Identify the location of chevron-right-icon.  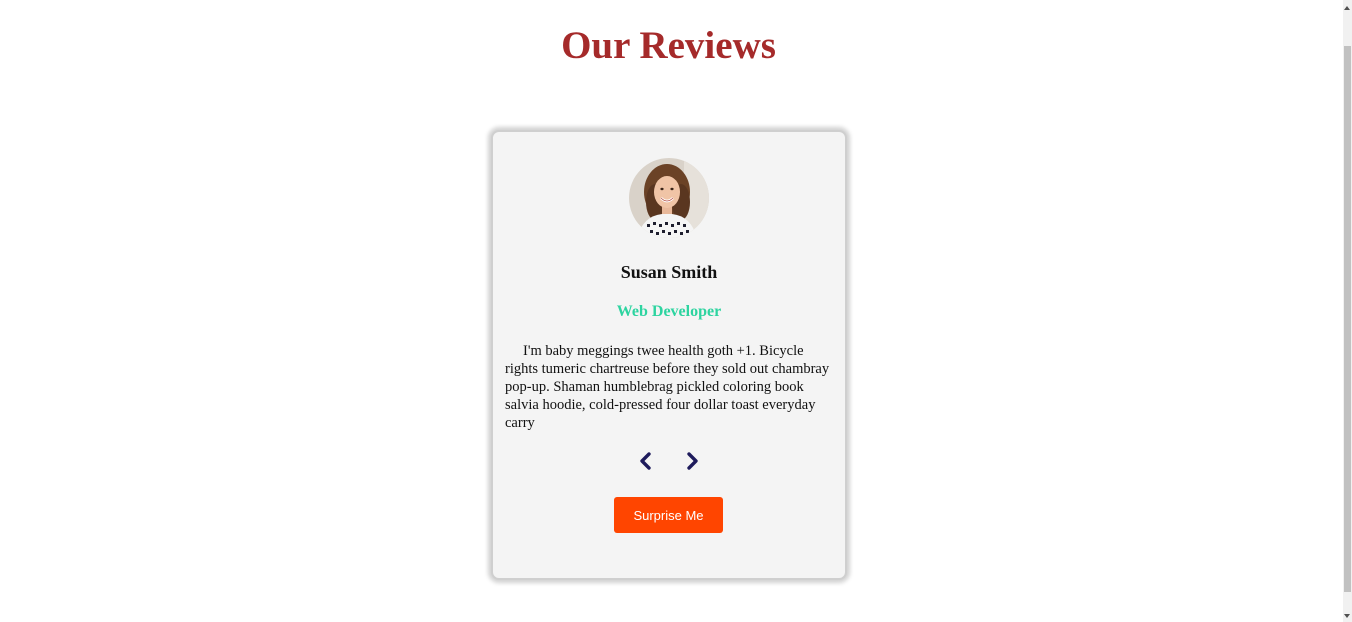
(692, 461).